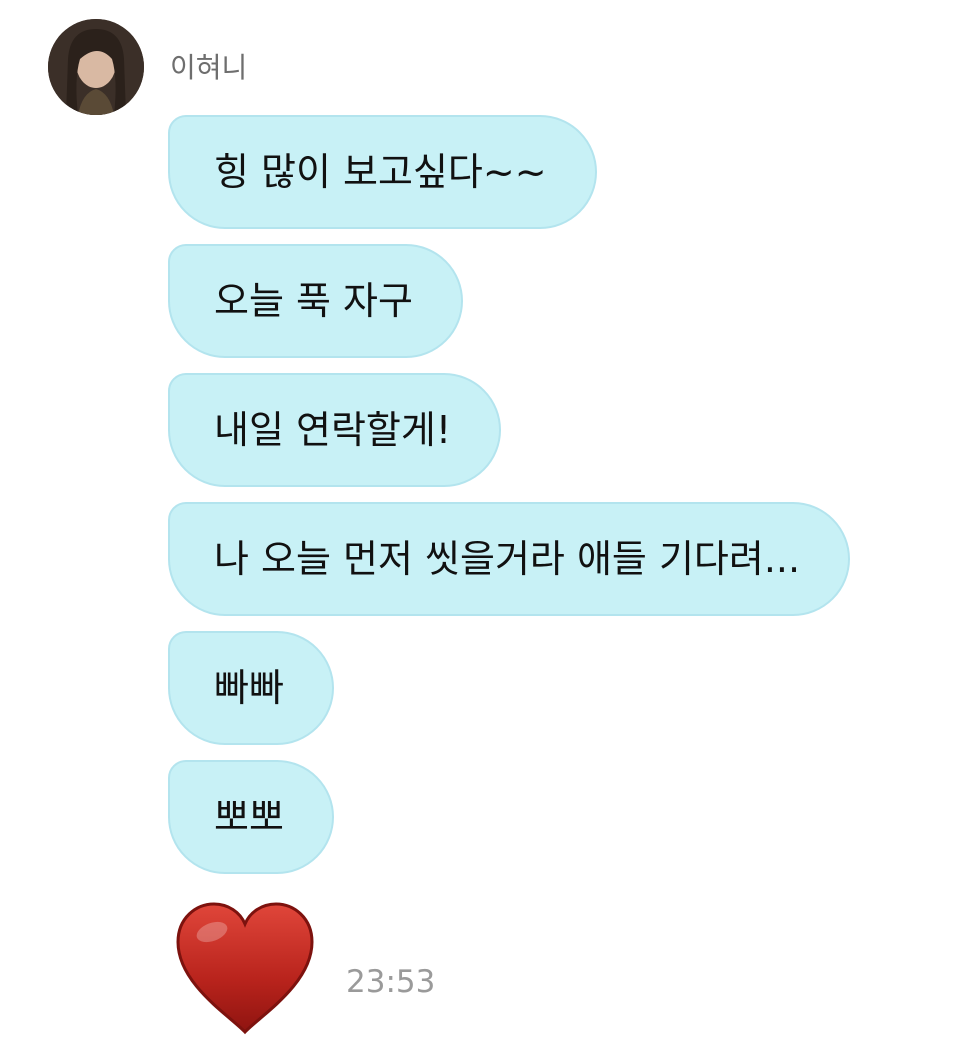 This screenshot has width=973, height=1053. What do you see at coordinates (335, 430) in the screenshot?
I see `message-bubble: 내일 연락할게!` at bounding box center [335, 430].